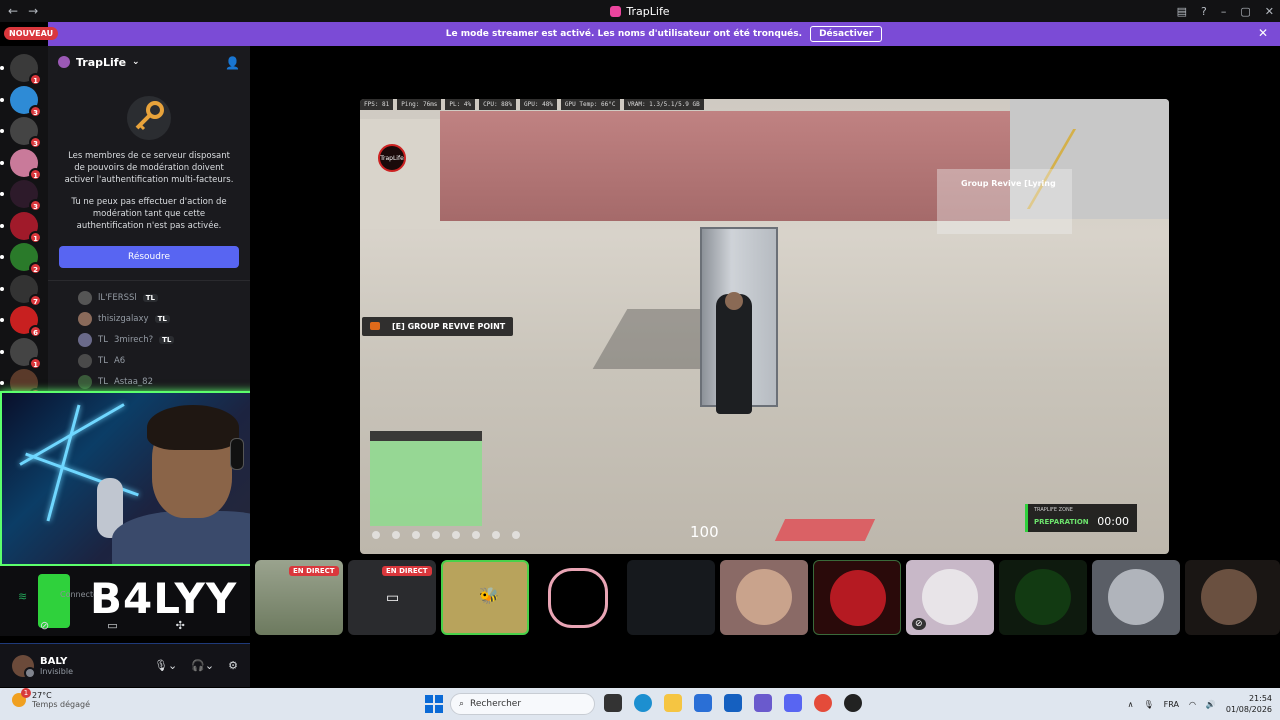 The width and height of the screenshot is (1280, 720). Describe the element at coordinates (640, 11) in the screenshot. I see `title-bar: ← → TrapLife ▤ ? – ▢ ✕` at that location.